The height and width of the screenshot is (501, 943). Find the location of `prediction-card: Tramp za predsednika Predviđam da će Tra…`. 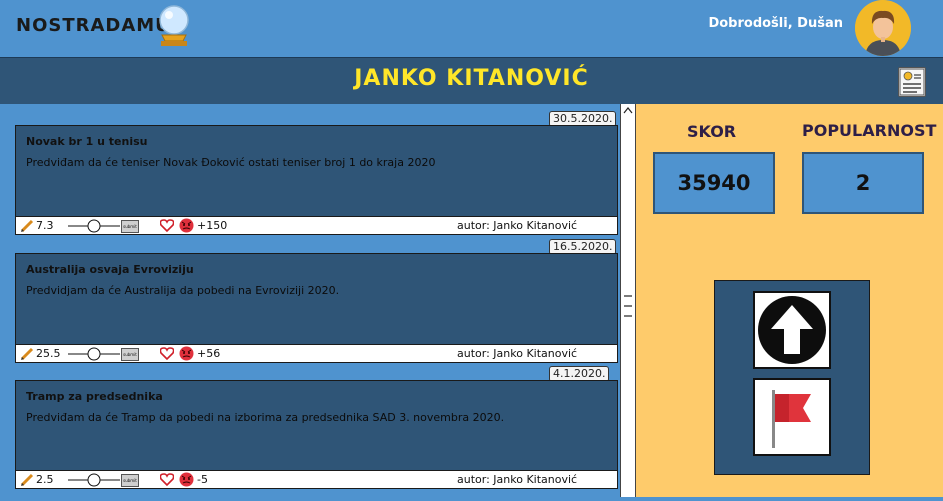

prediction-card: Tramp za predsednika Predviđam da će Tra… is located at coordinates (316, 426).